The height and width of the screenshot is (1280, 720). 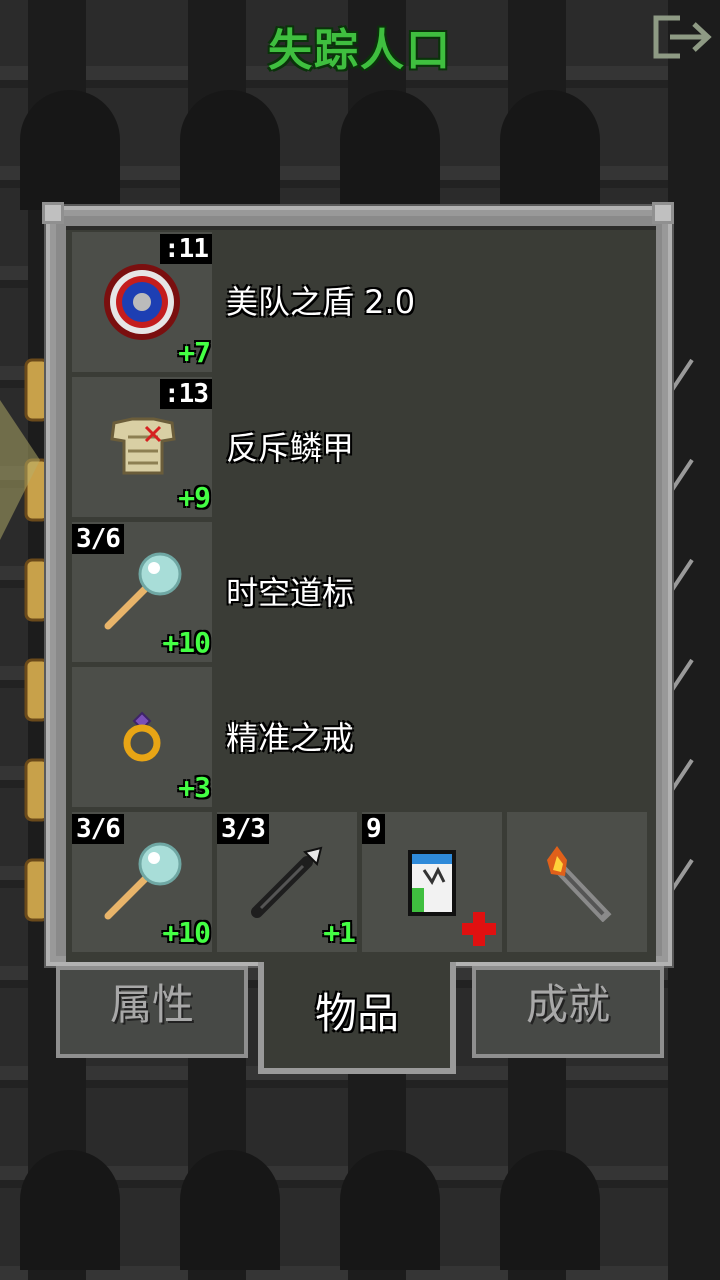 I want to click on scroll-icon, so click(x=432, y=883).